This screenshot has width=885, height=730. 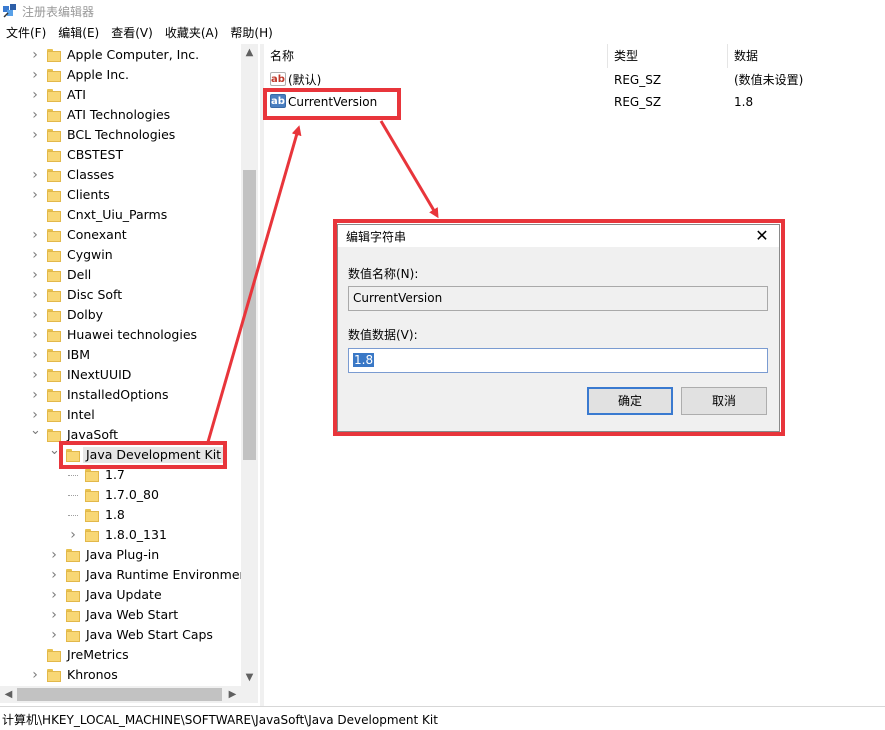 I want to click on close-icon: ✕, so click(x=762, y=236).